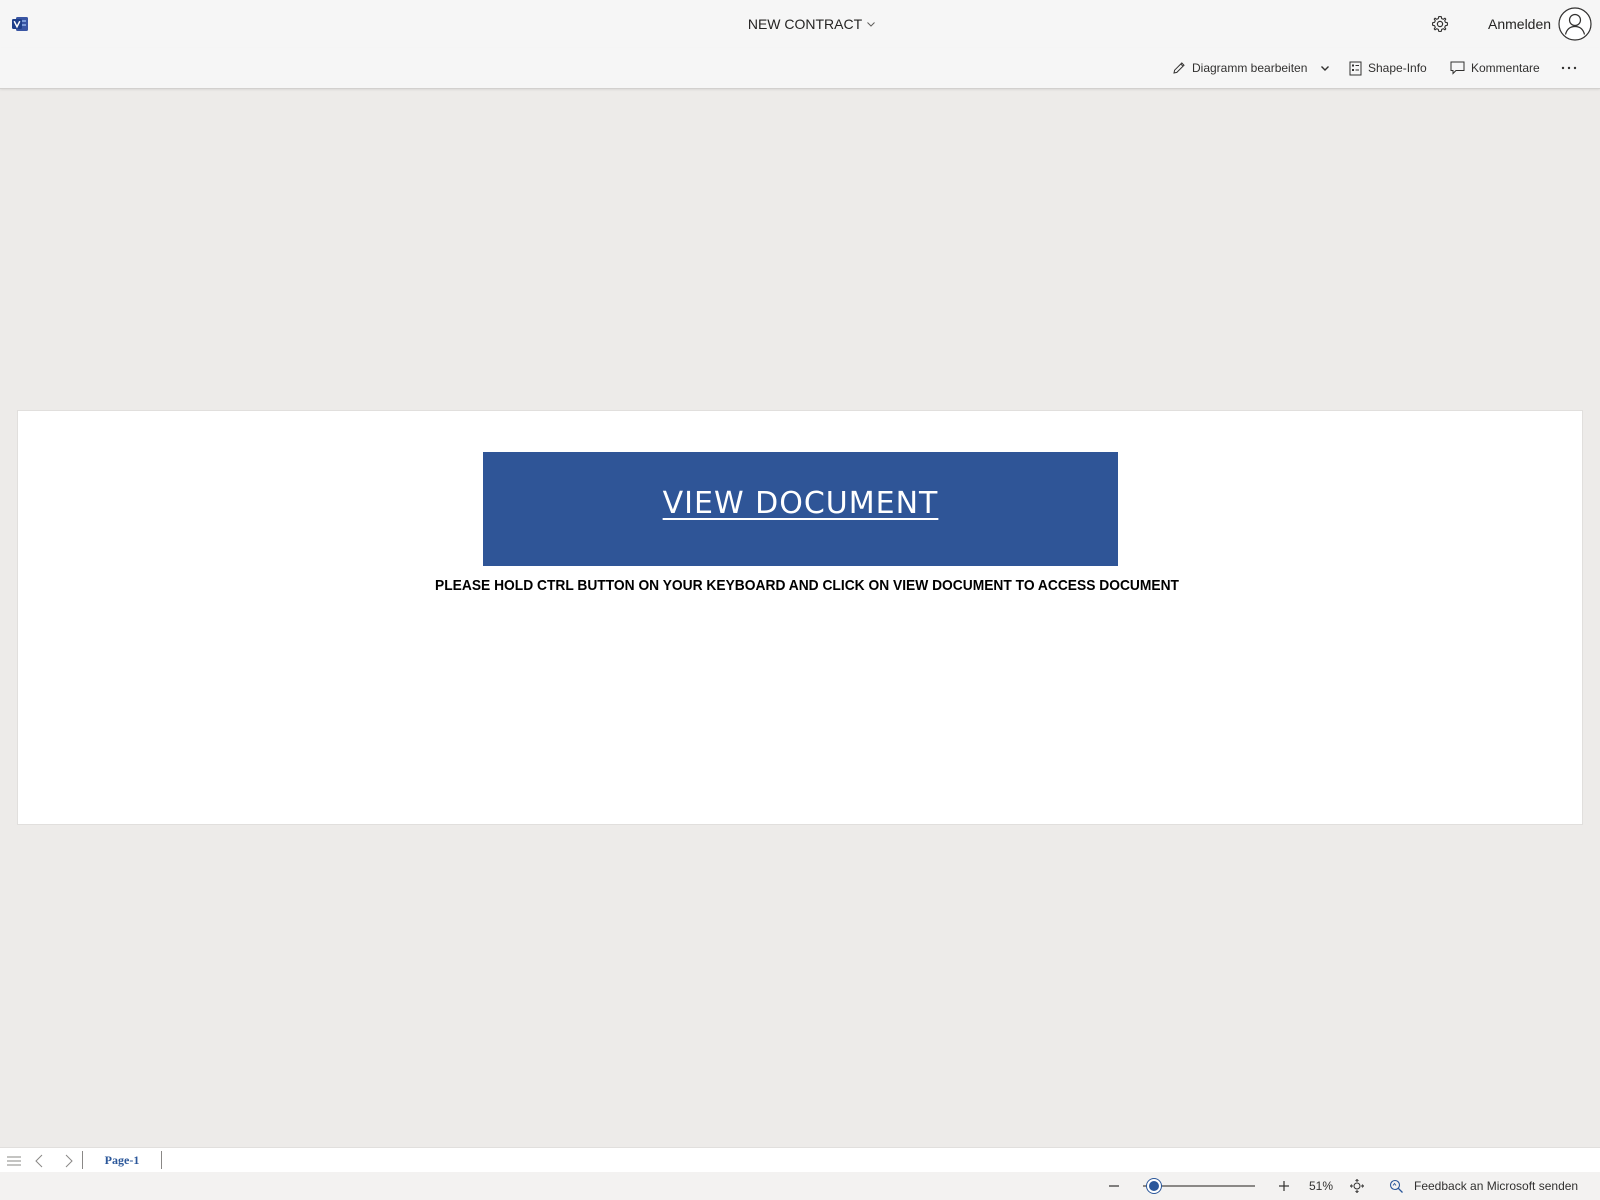 The image size is (1600, 1200). Describe the element at coordinates (1179, 68) in the screenshot. I see `pencil-icon` at that location.